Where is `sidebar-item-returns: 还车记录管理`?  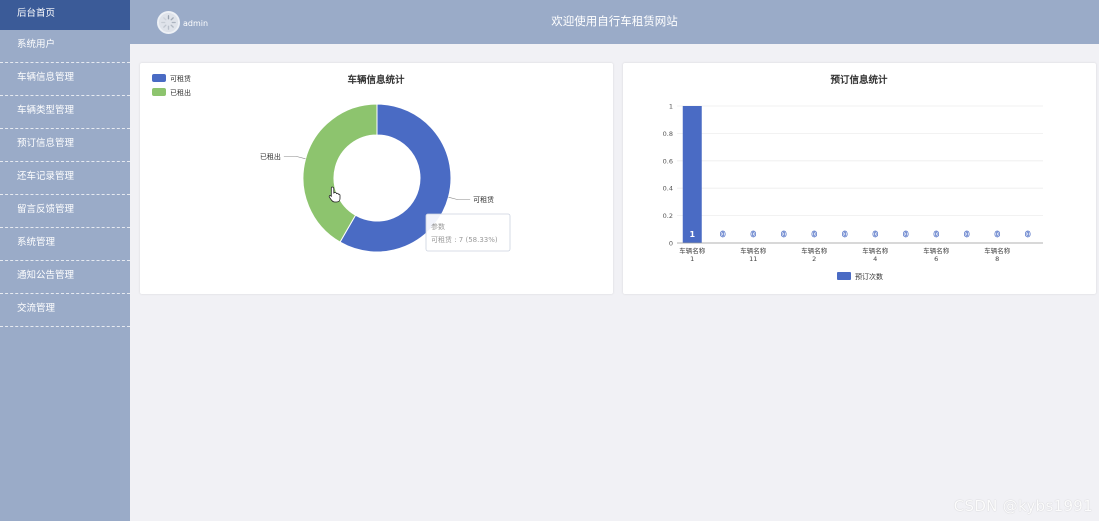
sidebar-item-returns: 还车记录管理 is located at coordinates (65, 178).